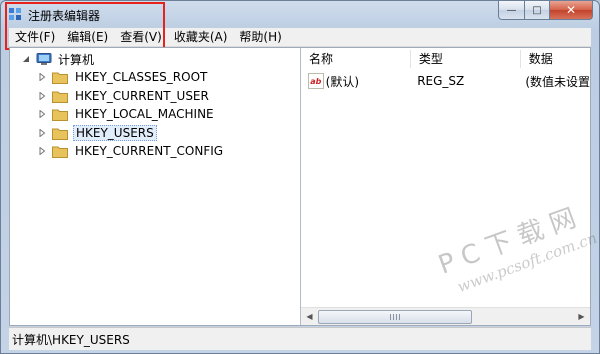 The height and width of the screenshot is (354, 600). What do you see at coordinates (149, 151) in the screenshot?
I see `tree-item-label: HKEY_CURRENT_CONFIG` at bounding box center [149, 151].